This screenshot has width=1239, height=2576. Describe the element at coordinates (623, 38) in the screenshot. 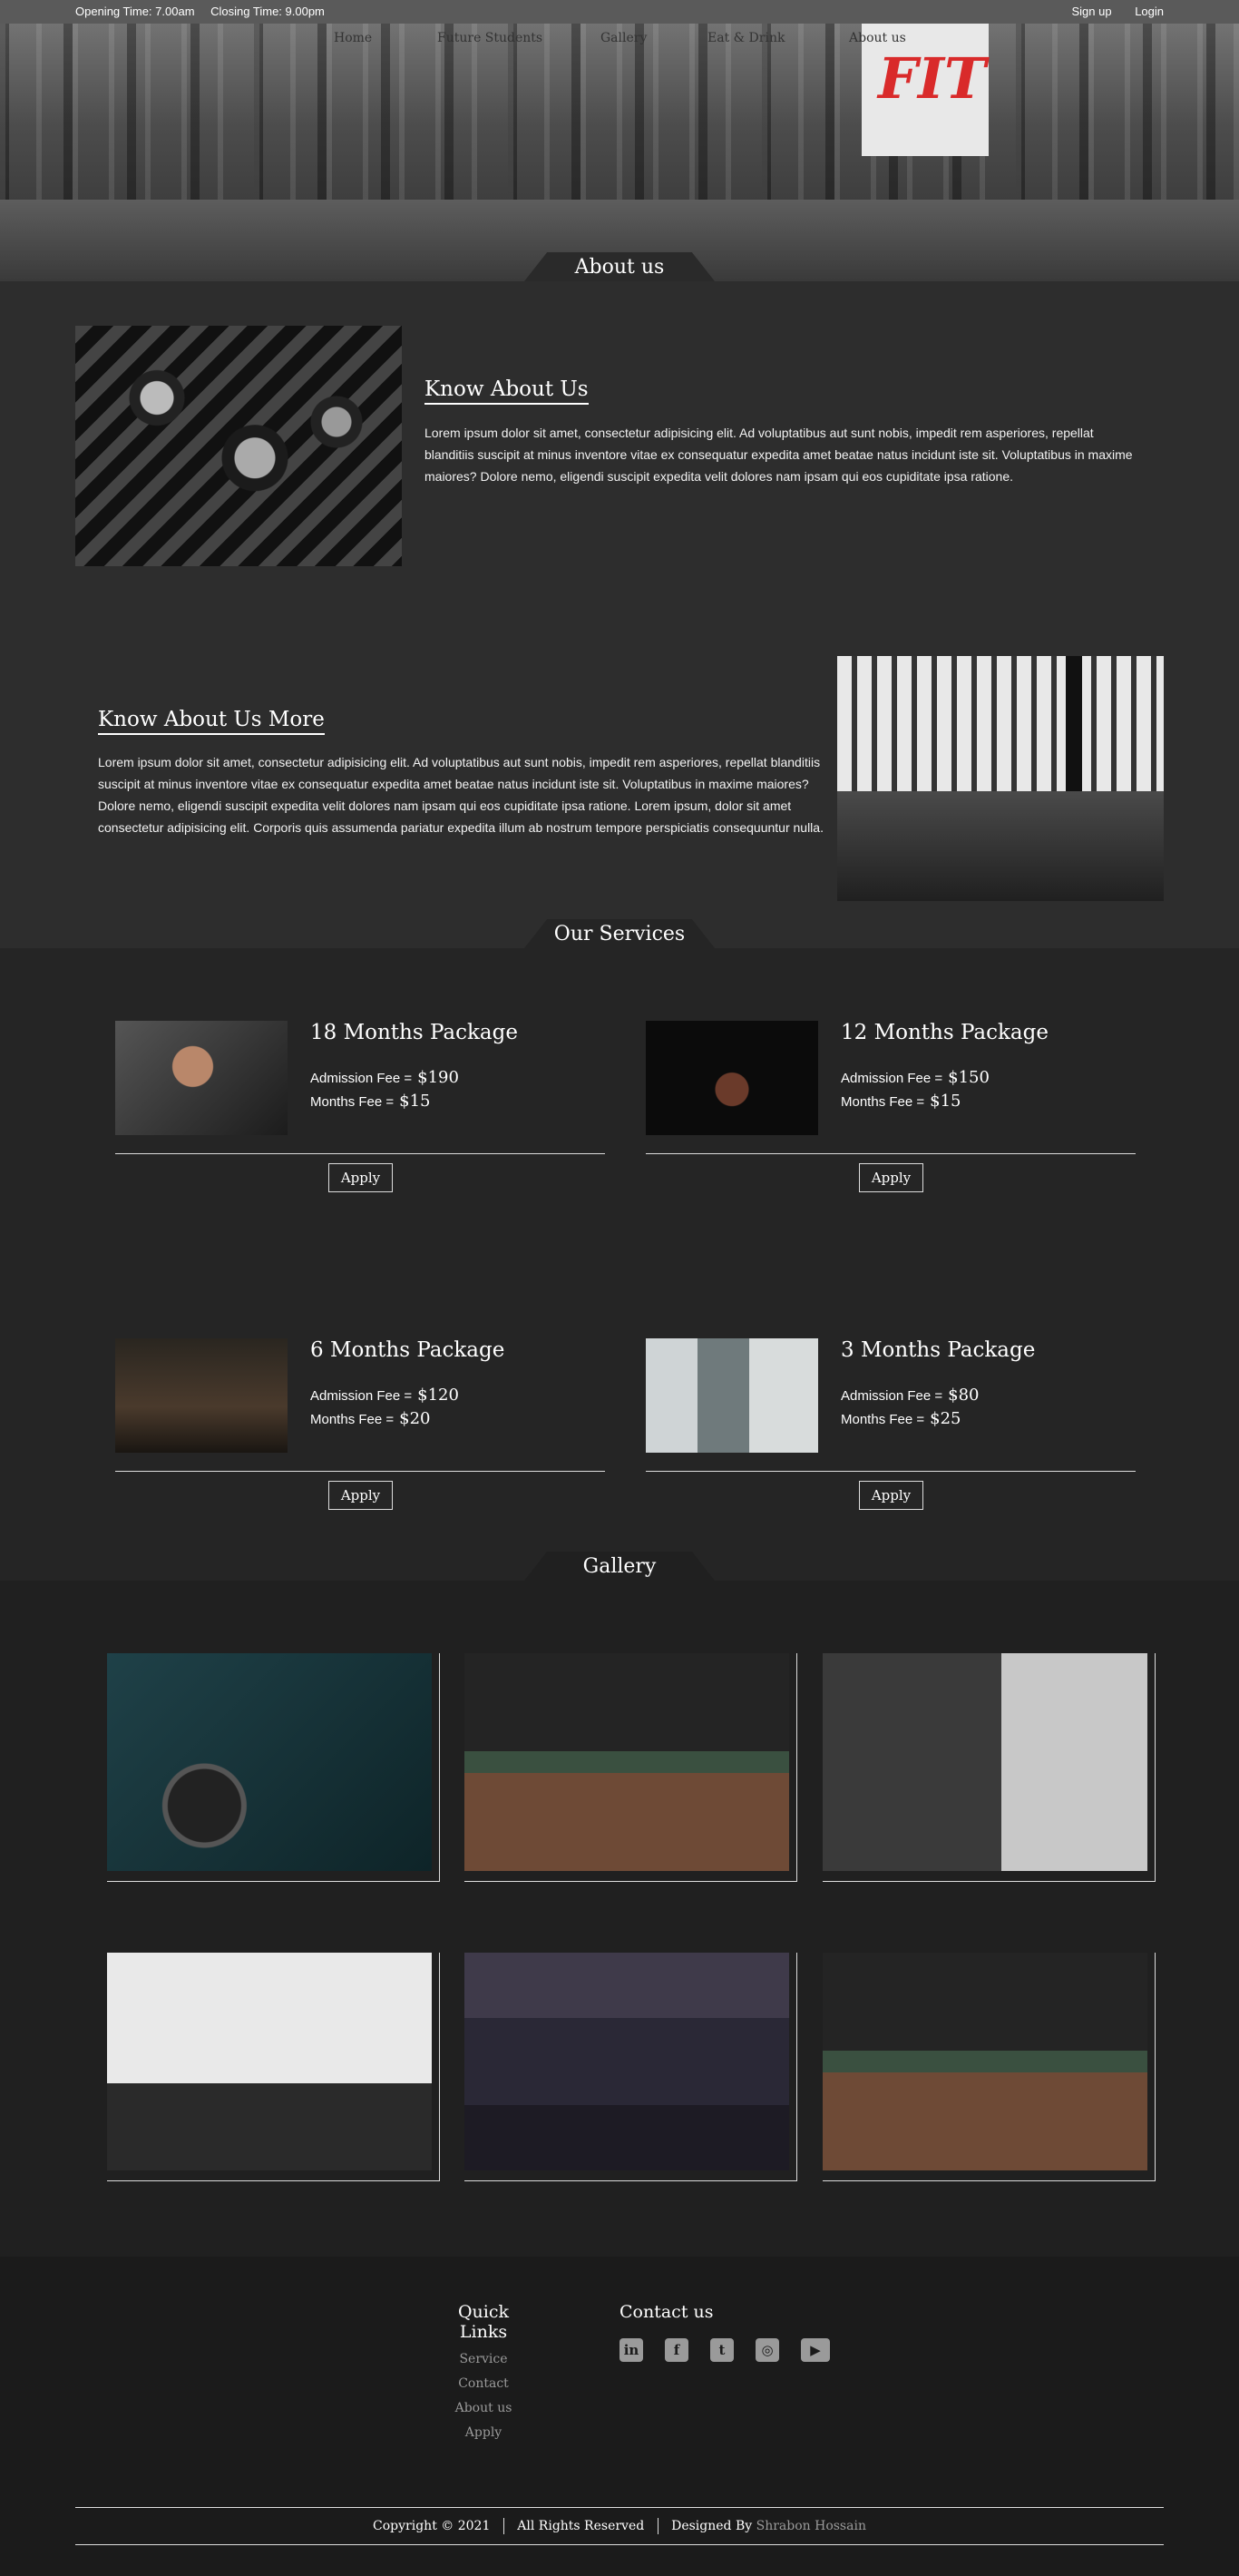

I see `nav-gallery: Gallery` at that location.